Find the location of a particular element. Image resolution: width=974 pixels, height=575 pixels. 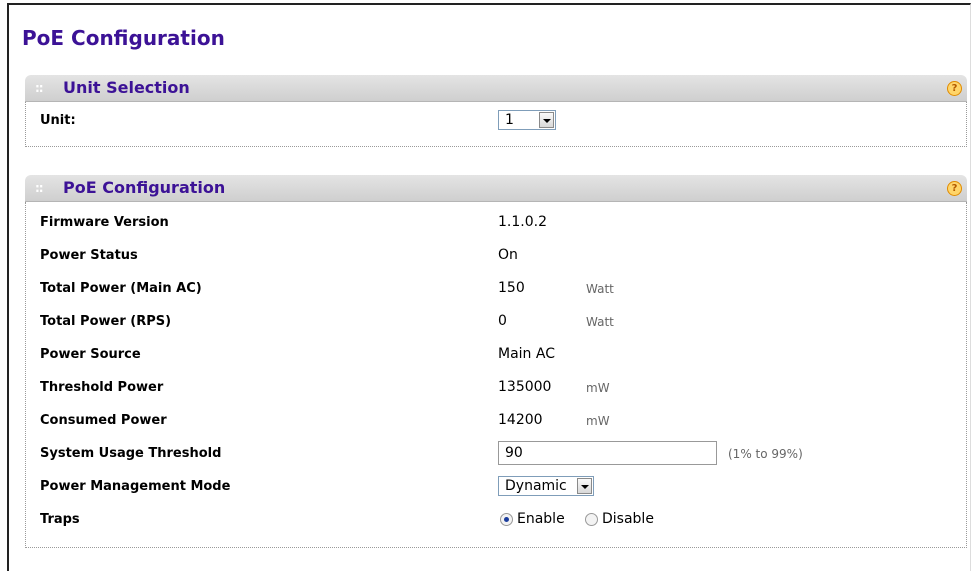

power-management-mode-select: Dynamic is located at coordinates (546, 486).